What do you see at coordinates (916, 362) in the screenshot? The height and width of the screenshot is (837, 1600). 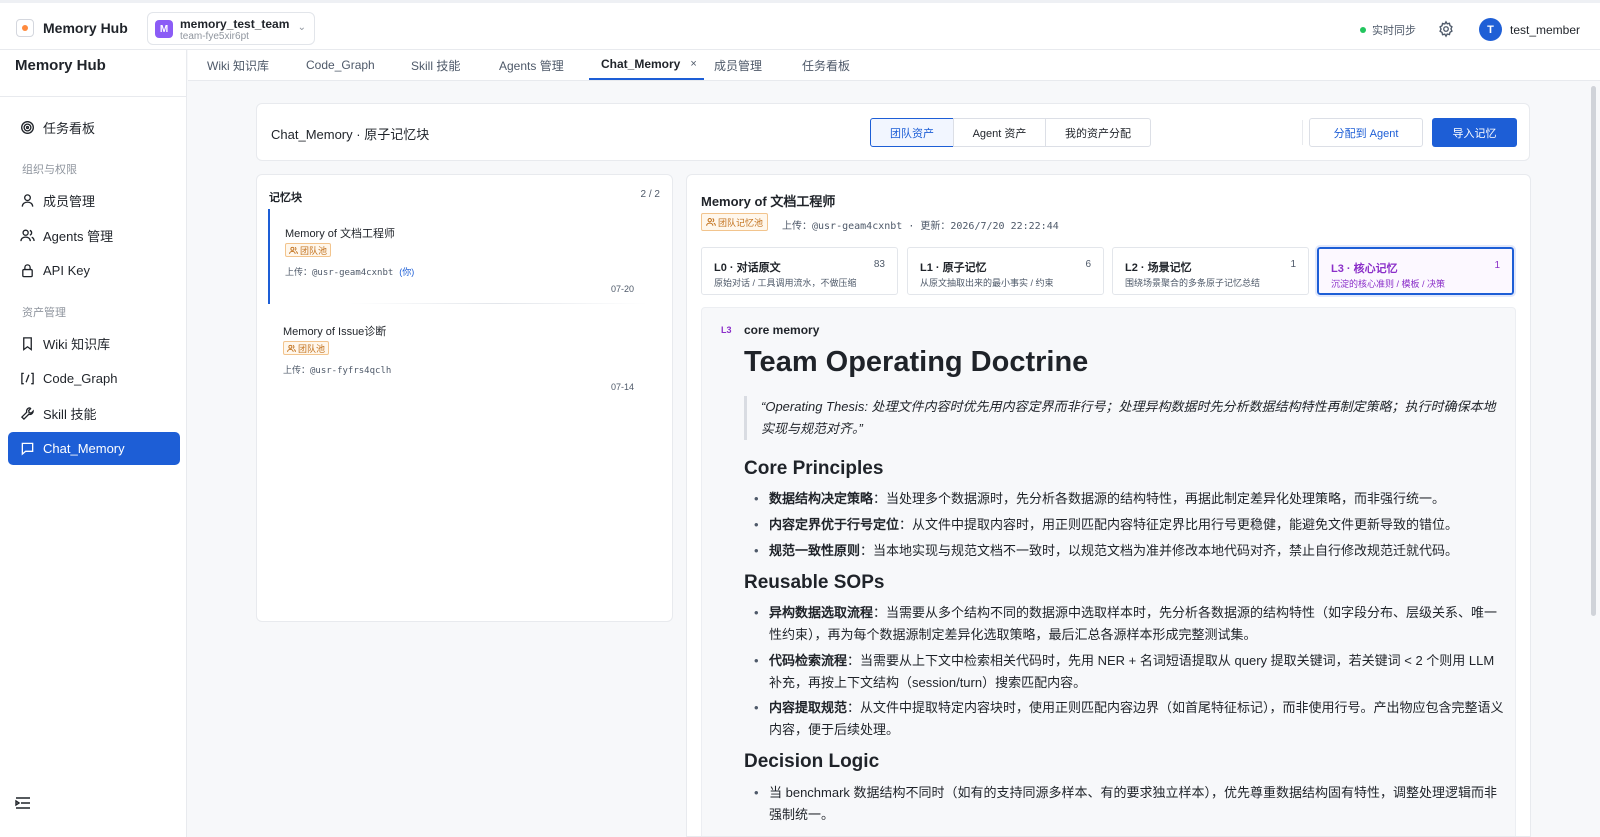 I see `content-heading: Team Operating Doctrine` at bounding box center [916, 362].